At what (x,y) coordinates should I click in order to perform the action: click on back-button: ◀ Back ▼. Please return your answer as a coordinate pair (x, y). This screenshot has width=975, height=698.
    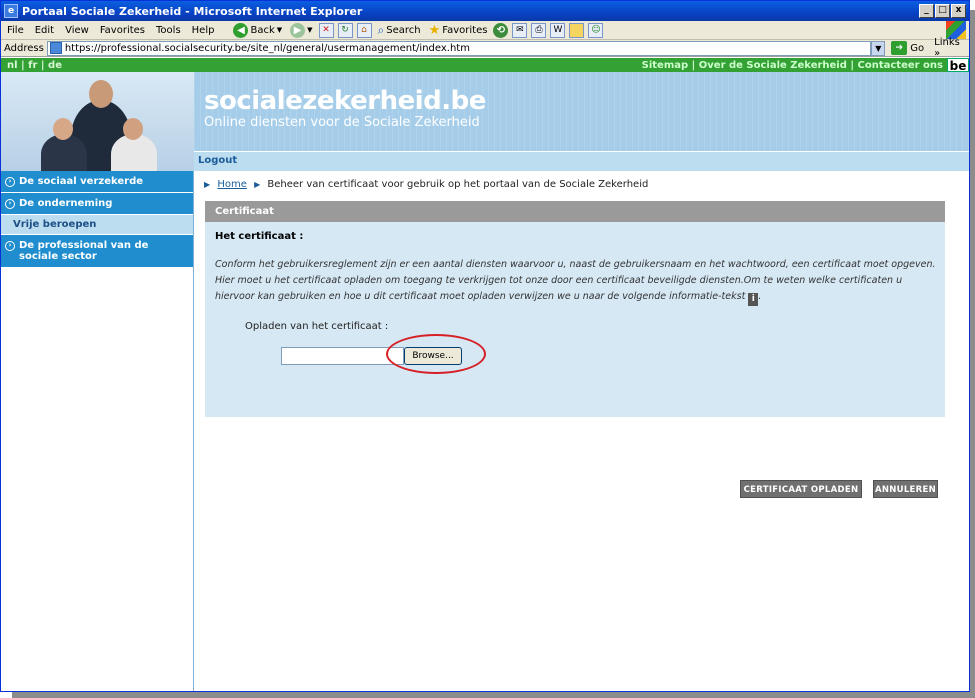
    Looking at the image, I should click on (257, 30).